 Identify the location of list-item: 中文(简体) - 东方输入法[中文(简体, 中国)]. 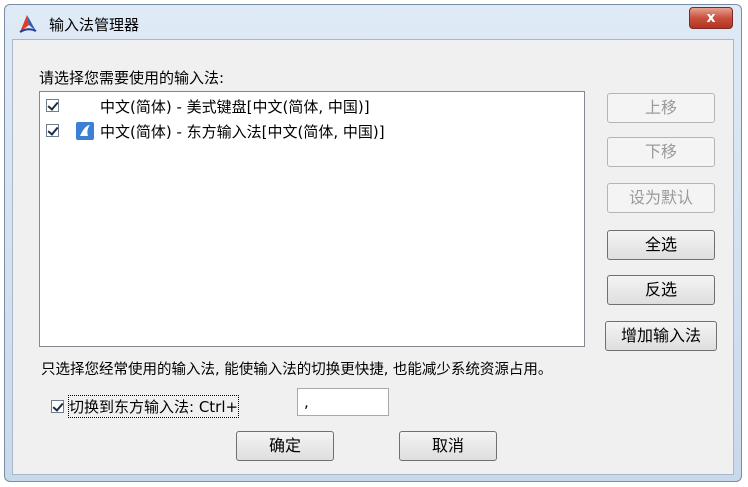
(310, 131).